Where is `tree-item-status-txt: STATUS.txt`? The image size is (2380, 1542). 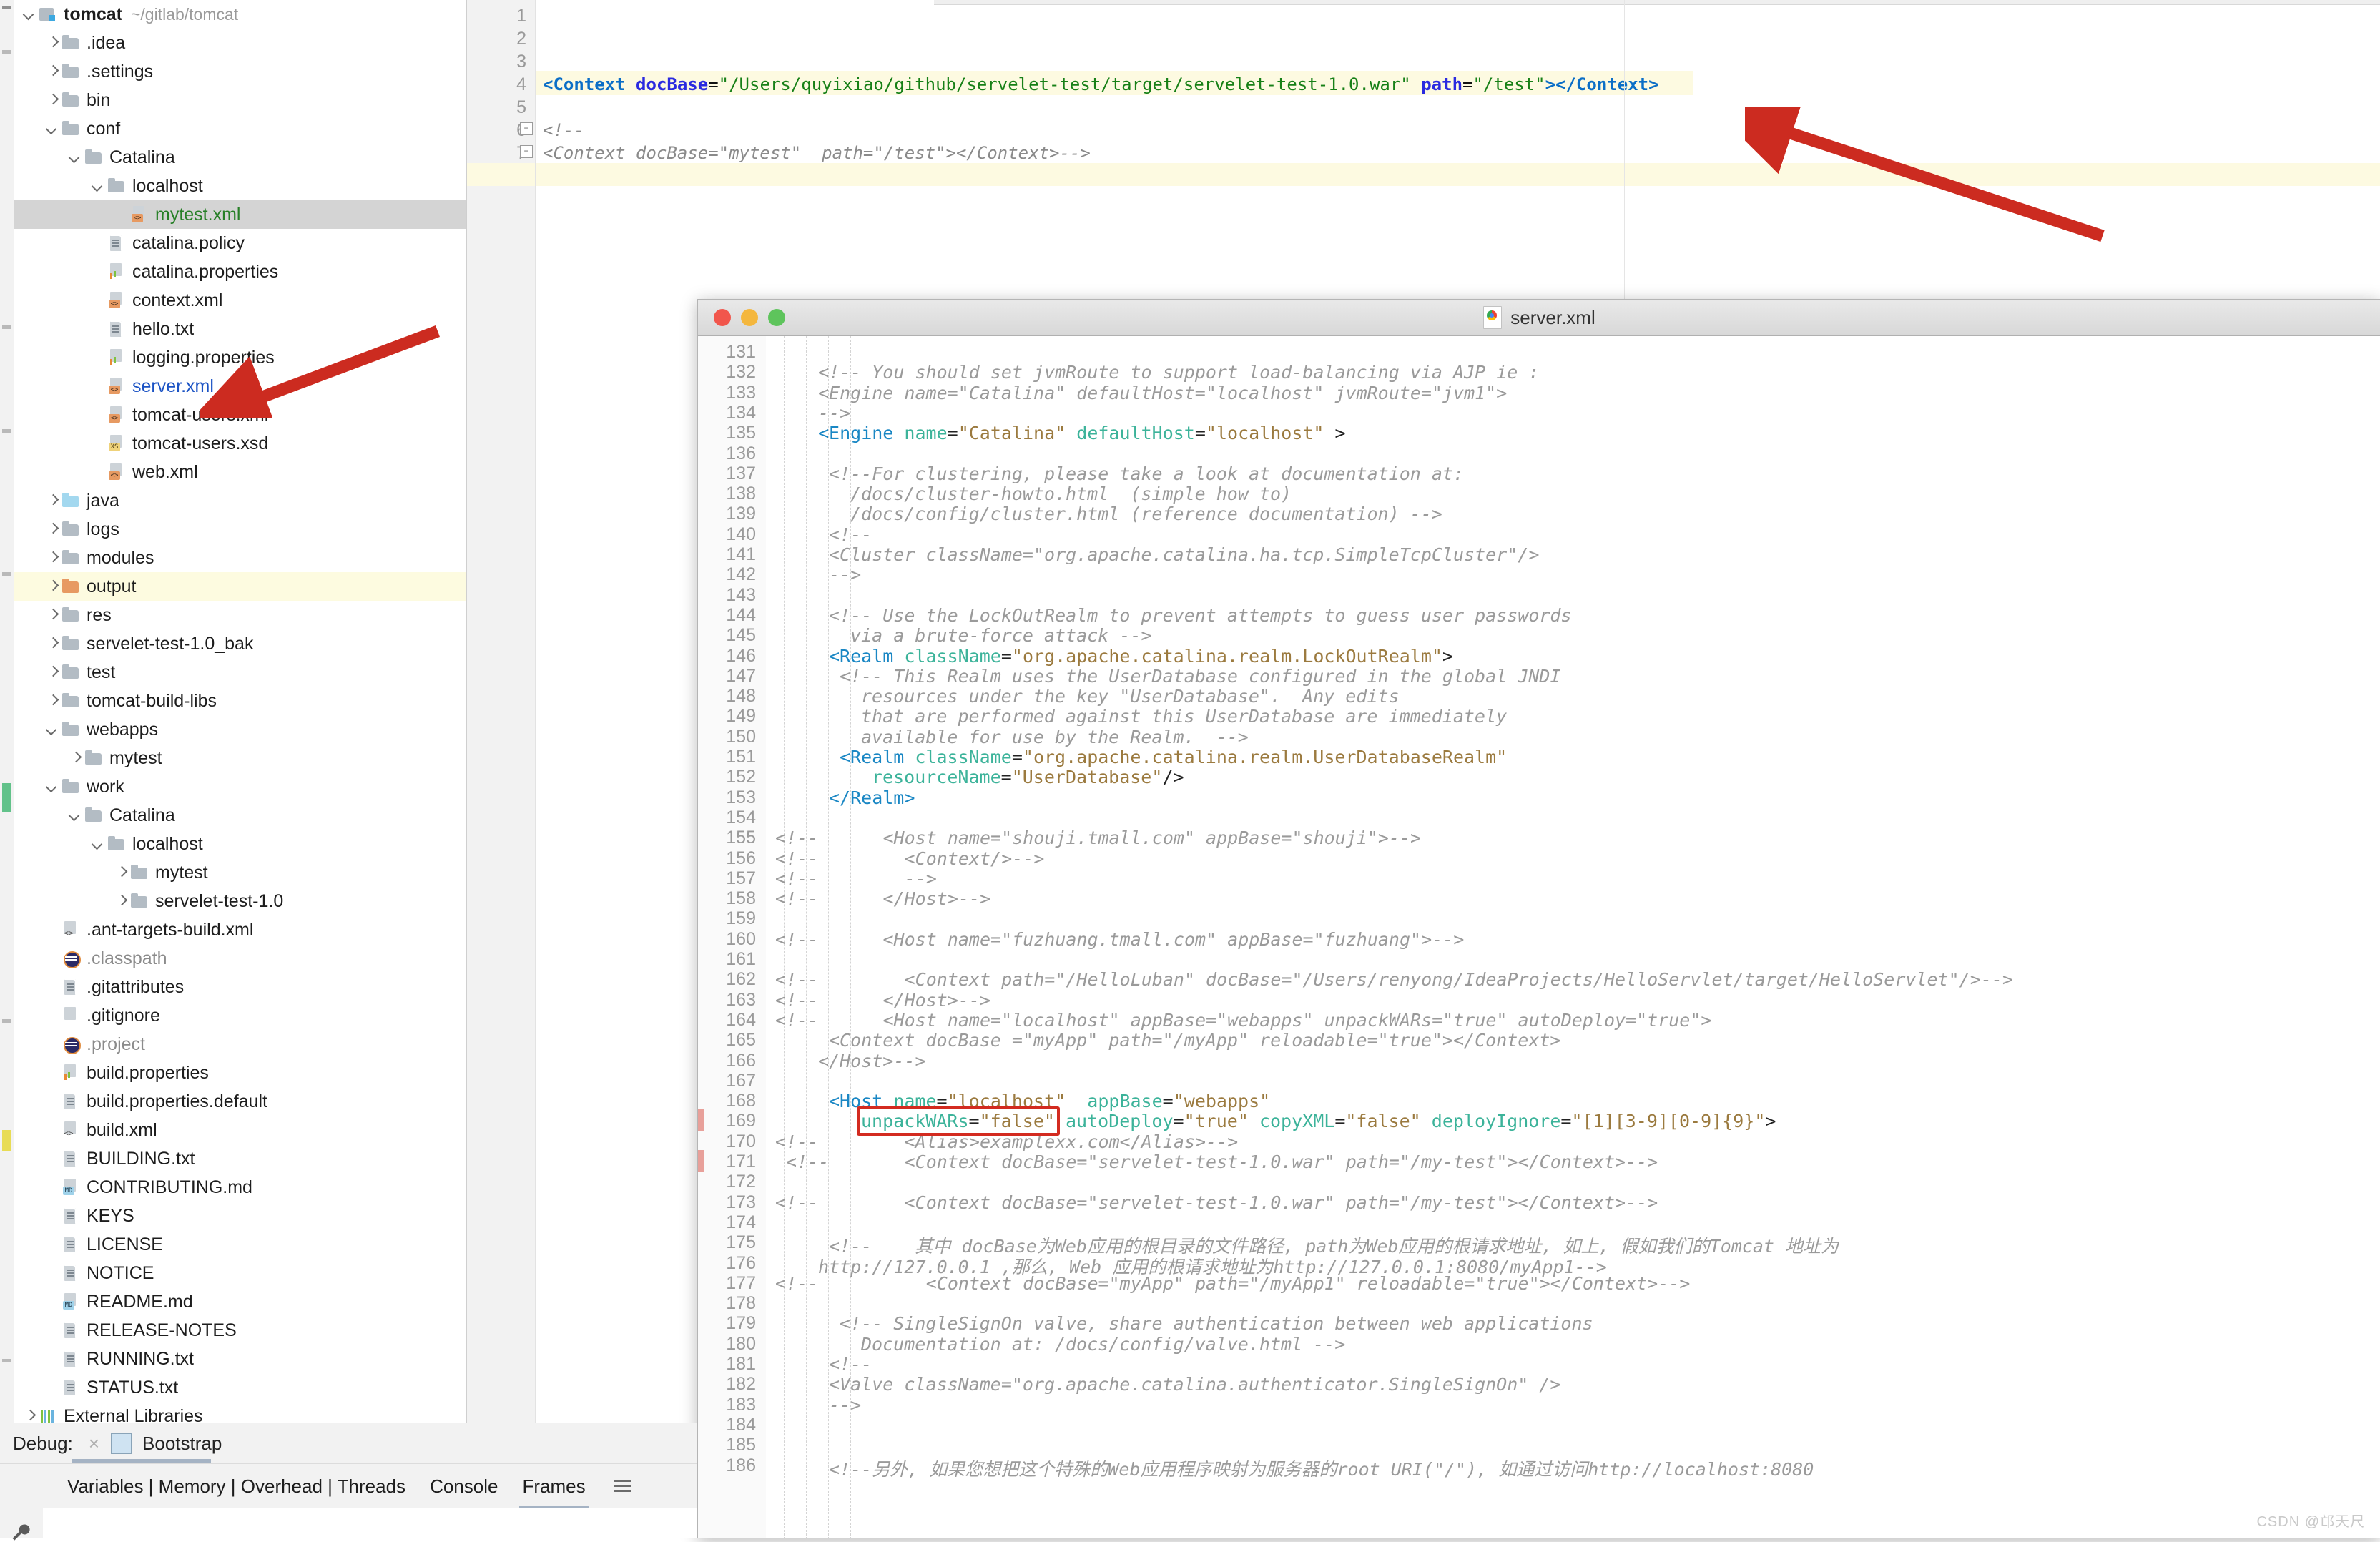
tree-item-status-txt: STATUS.txt is located at coordinates (240, 1387).